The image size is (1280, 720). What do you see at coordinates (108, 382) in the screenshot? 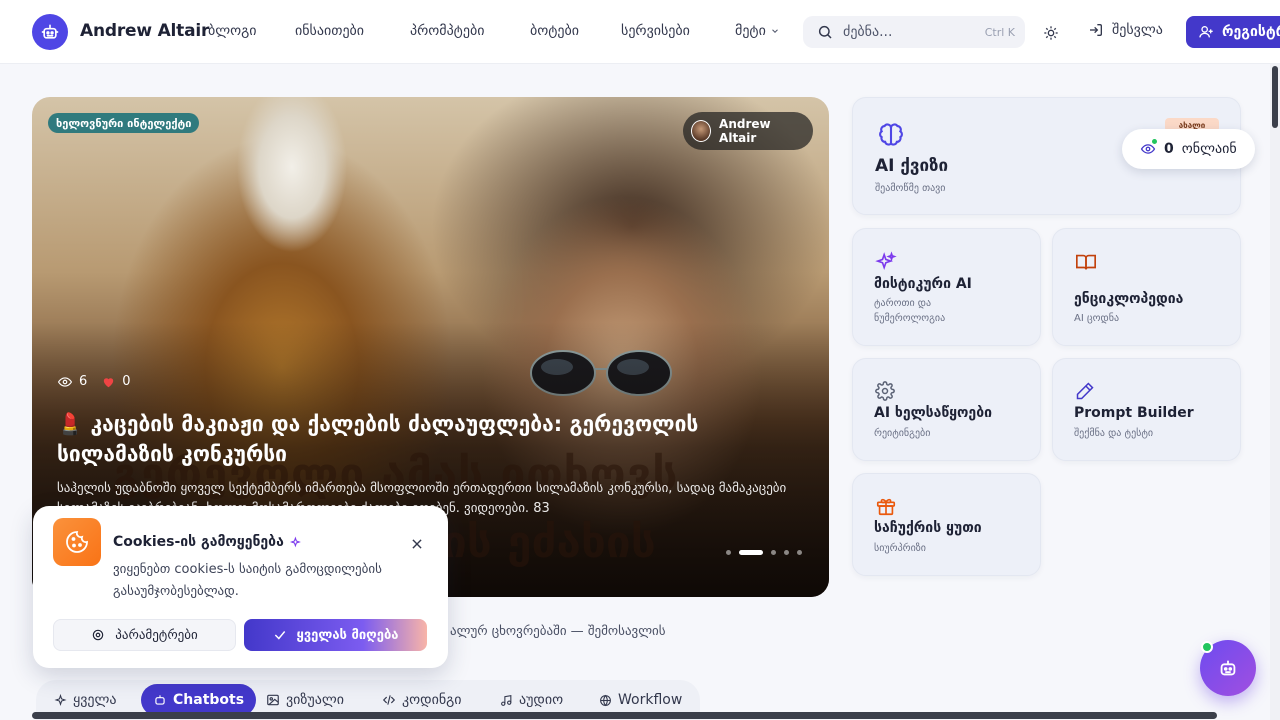
I see `heart-icon` at bounding box center [108, 382].